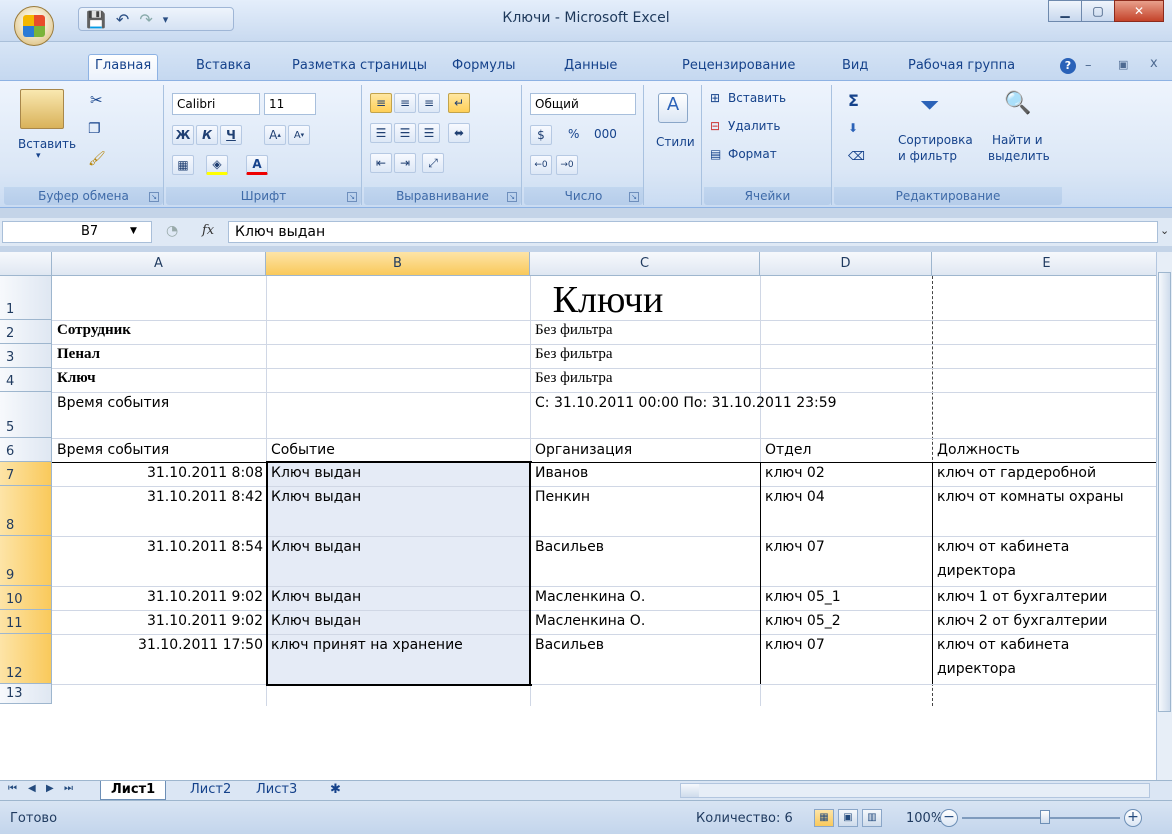 Image resolution: width=1172 pixels, height=834 pixels. What do you see at coordinates (123, 67) in the screenshot?
I see `tab-home: Главная` at bounding box center [123, 67].